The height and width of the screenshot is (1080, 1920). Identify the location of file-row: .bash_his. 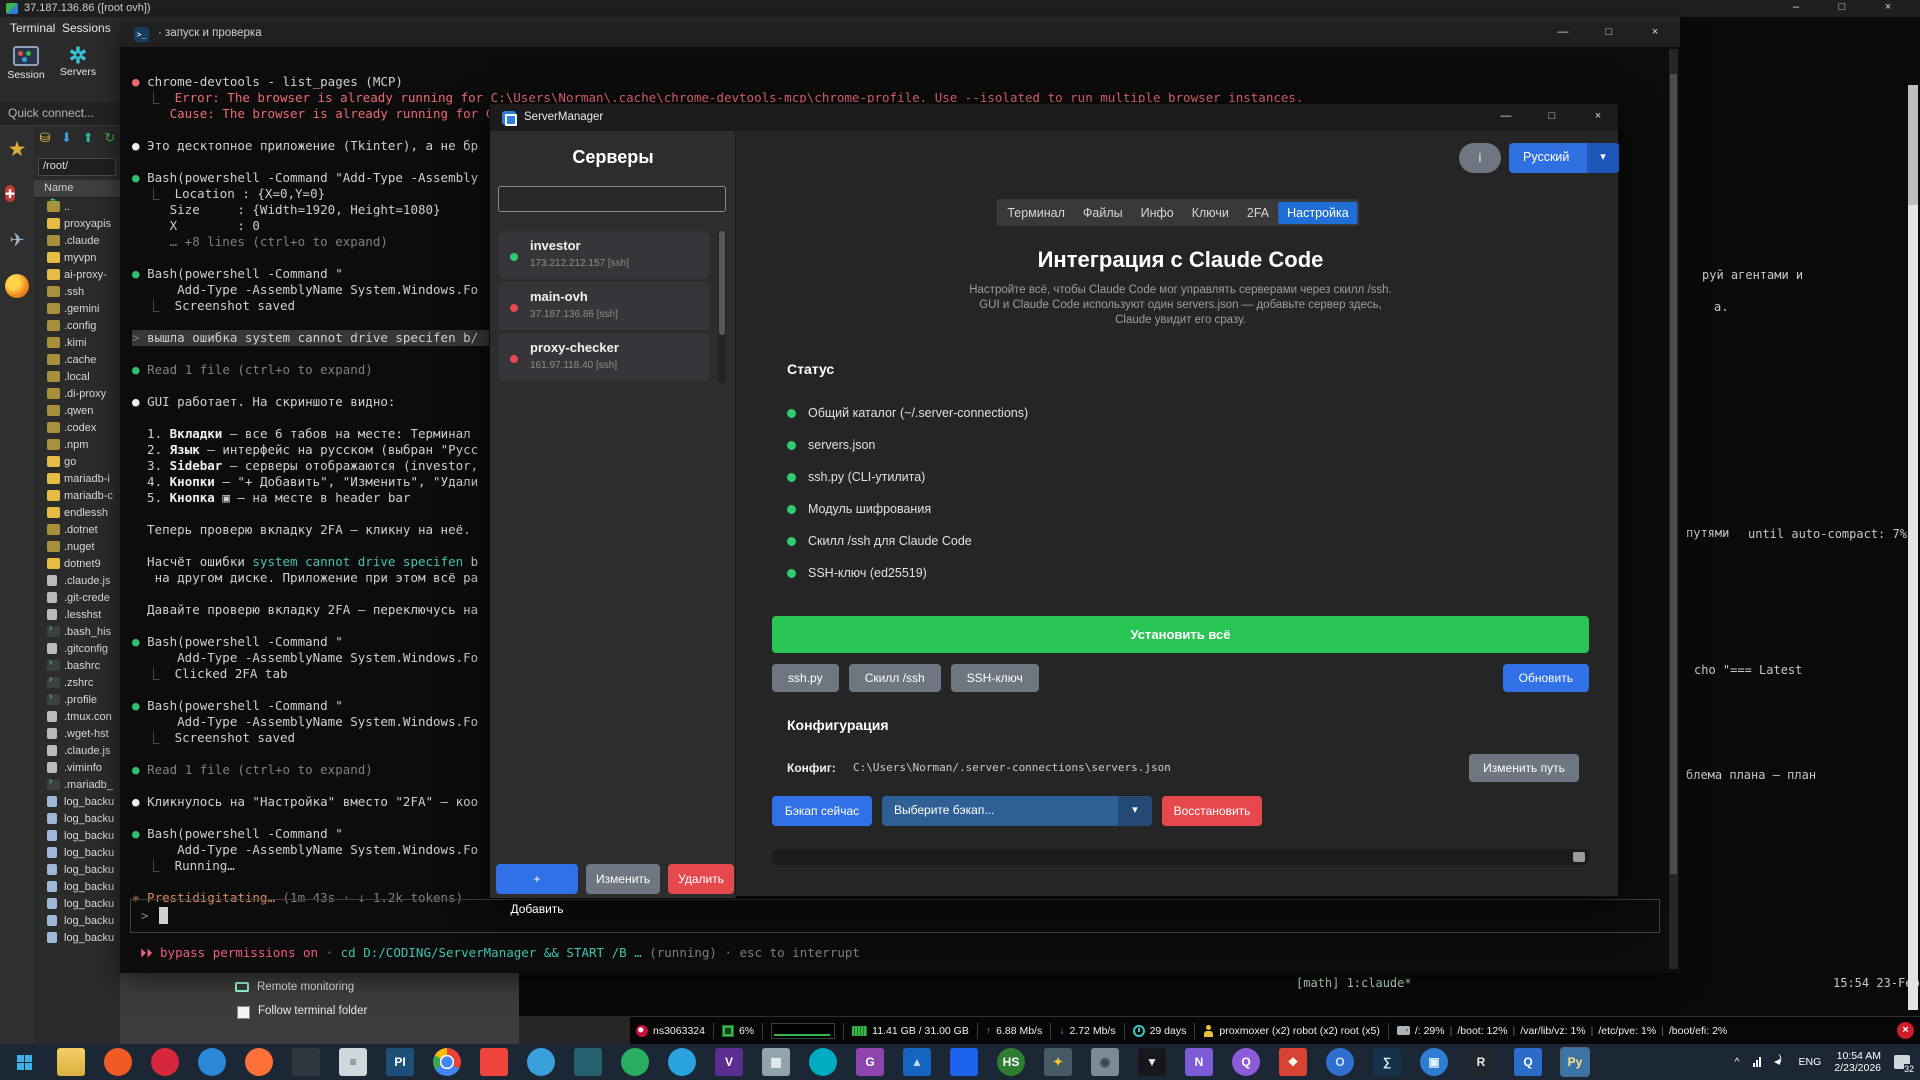
(77, 631).